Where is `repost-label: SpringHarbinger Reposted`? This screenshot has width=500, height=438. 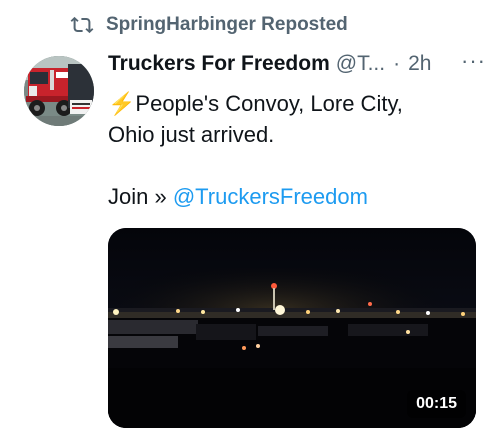 repost-label: SpringHarbinger Reposted is located at coordinates (227, 25).